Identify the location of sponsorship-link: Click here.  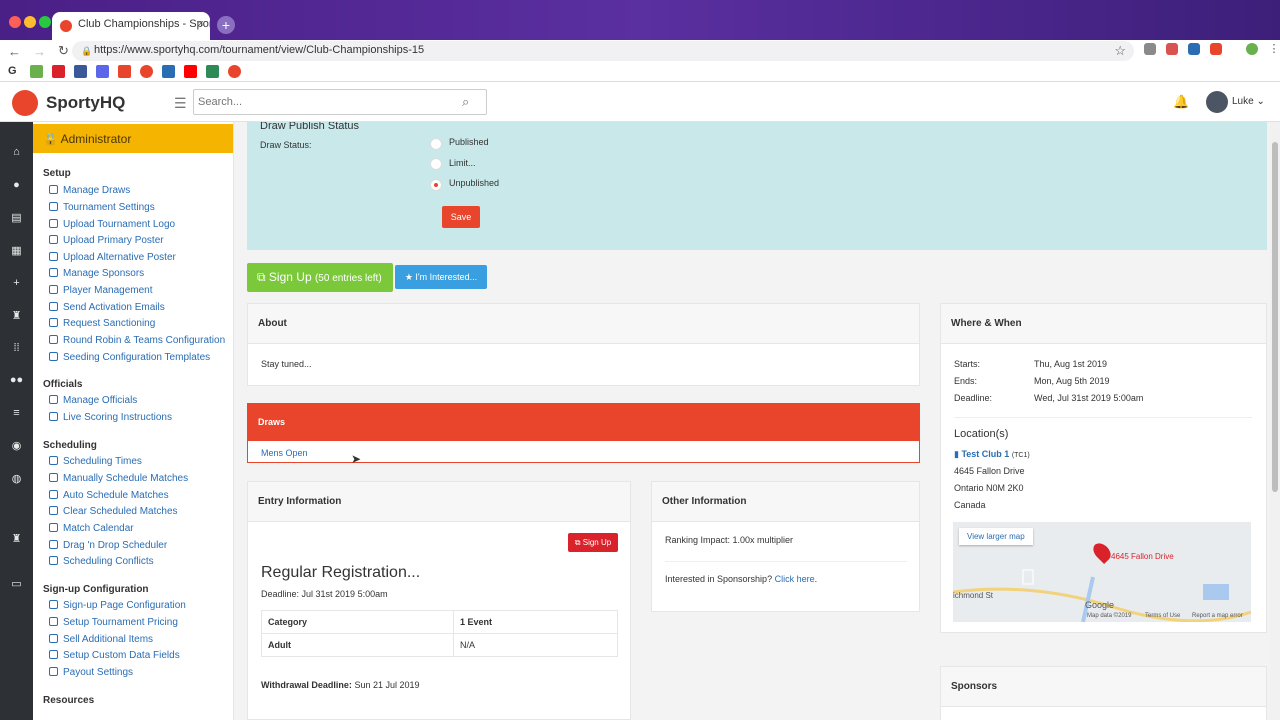
(795, 579).